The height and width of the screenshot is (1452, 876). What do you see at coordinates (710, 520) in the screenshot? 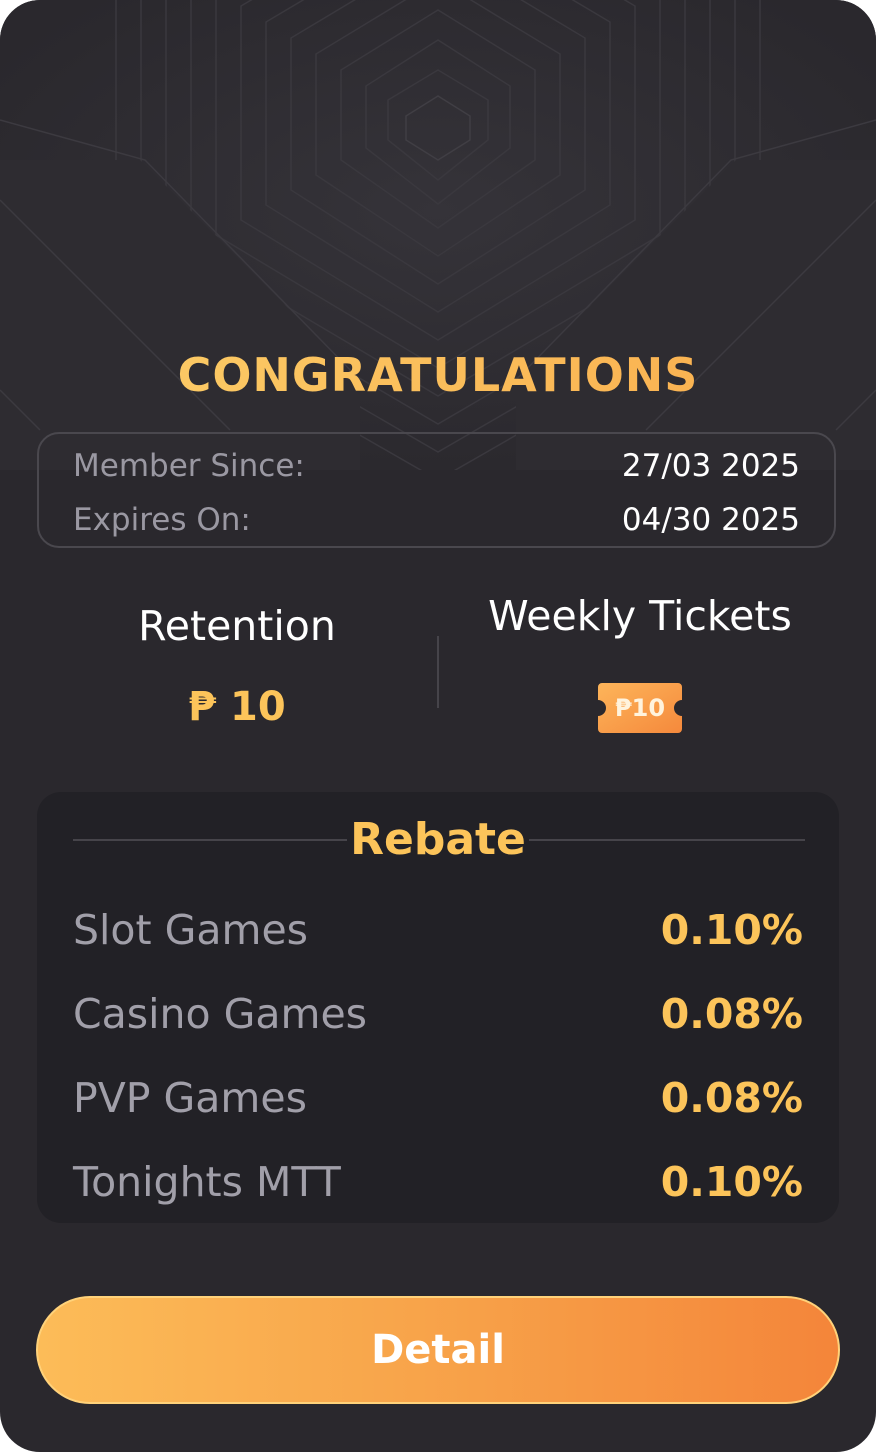
I see `expires-on-value: 04/30 2025` at bounding box center [710, 520].